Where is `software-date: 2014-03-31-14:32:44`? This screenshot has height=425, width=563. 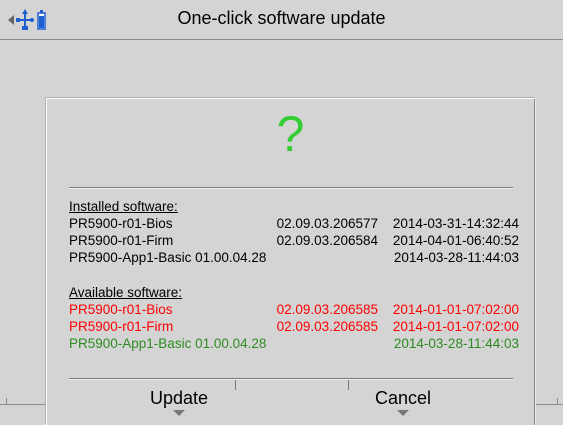
software-date: 2014-03-31-14:32:44 is located at coordinates (455, 223).